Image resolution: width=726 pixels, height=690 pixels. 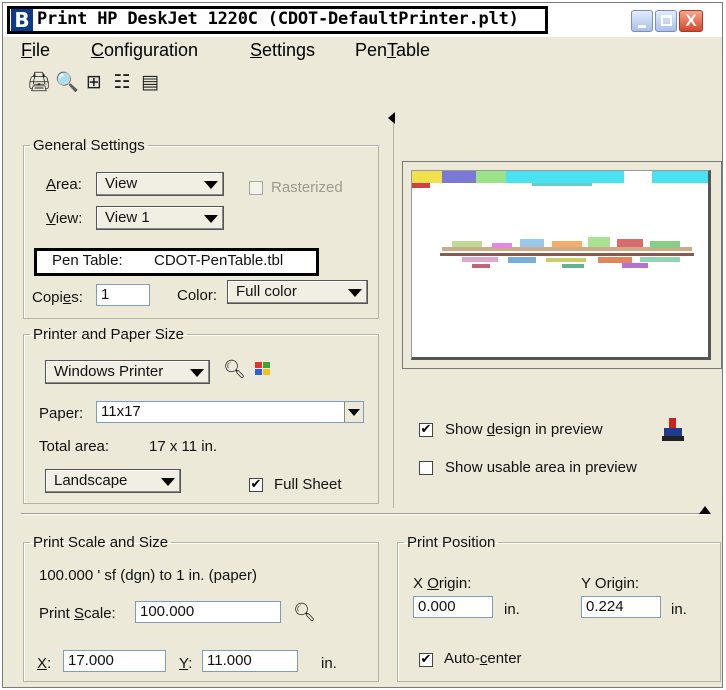 What do you see at coordinates (512, 609) in the screenshot?
I see `x-origin-units: in.` at bounding box center [512, 609].